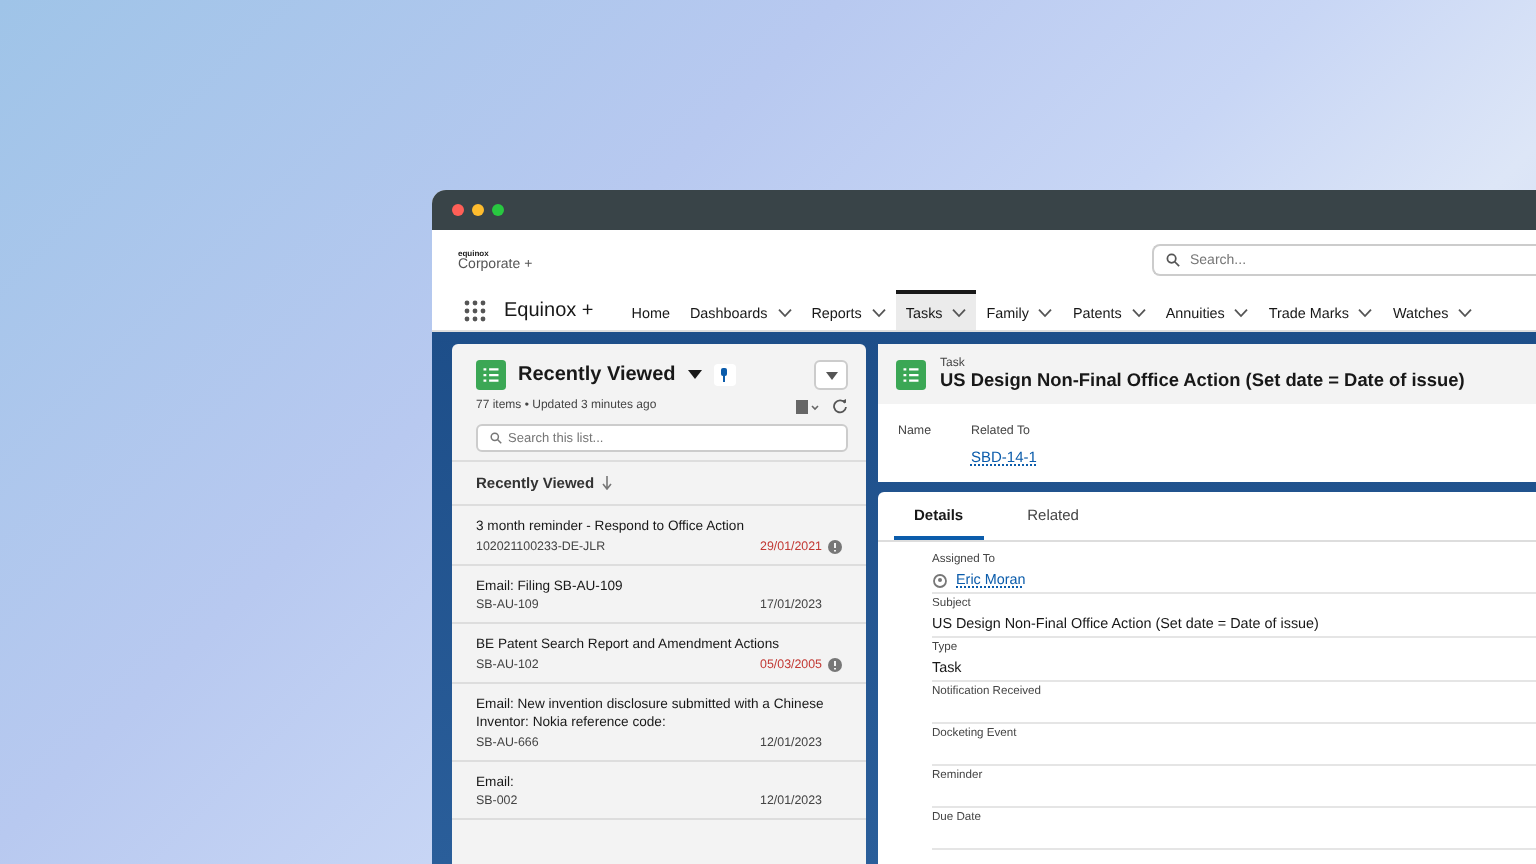 The height and width of the screenshot is (864, 1536). I want to click on maximize-button, so click(498, 210).